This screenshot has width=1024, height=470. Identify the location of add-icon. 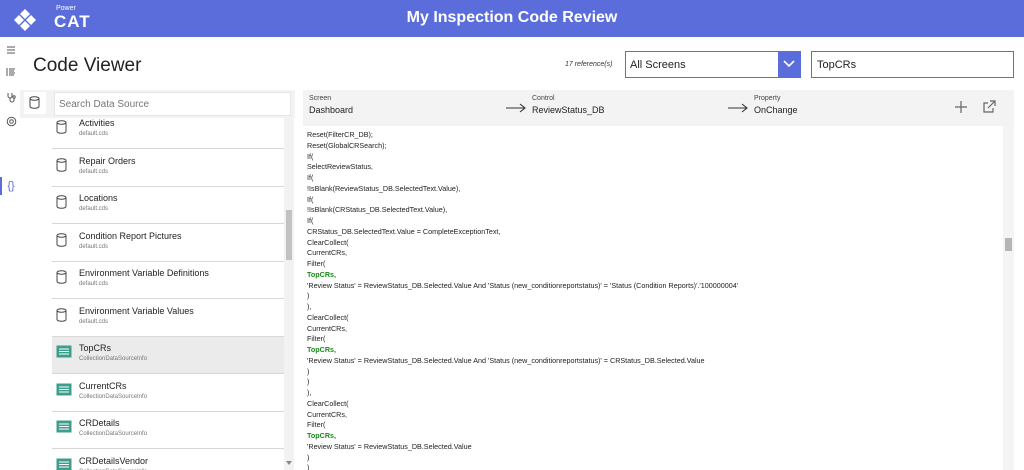
(961, 107).